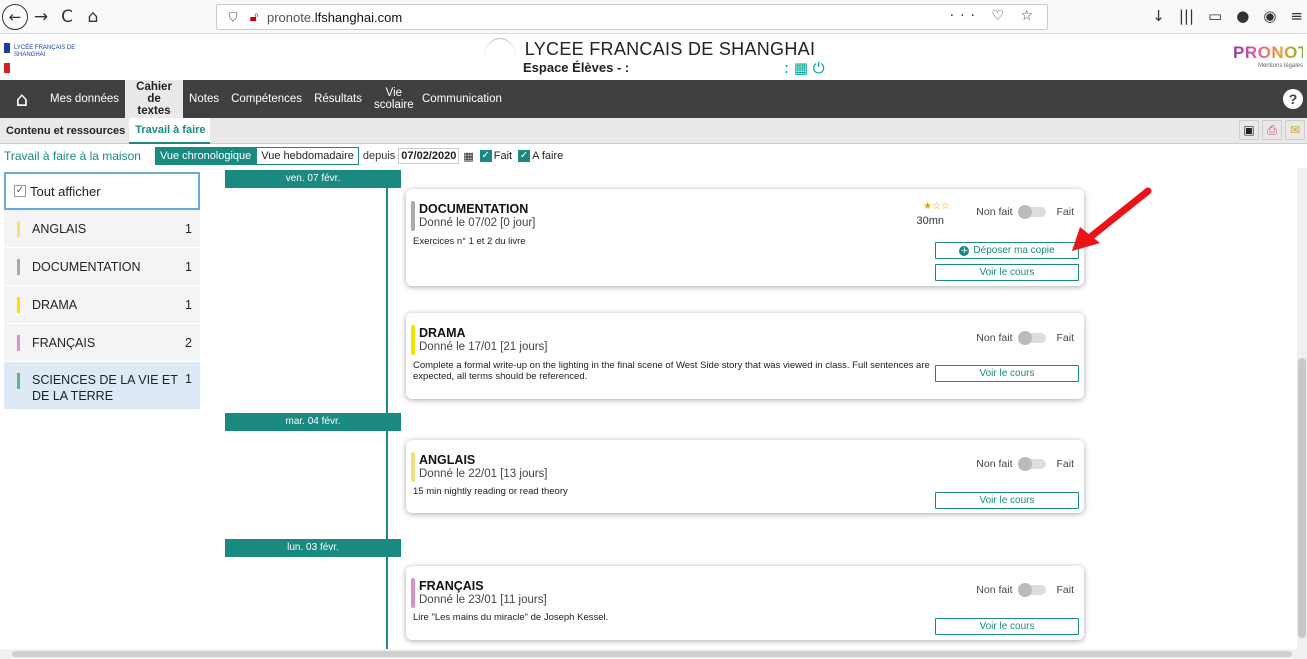 This screenshot has height=659, width=1307. Describe the element at coordinates (1186, 16) in the screenshot. I see `library-icon: |||` at that location.